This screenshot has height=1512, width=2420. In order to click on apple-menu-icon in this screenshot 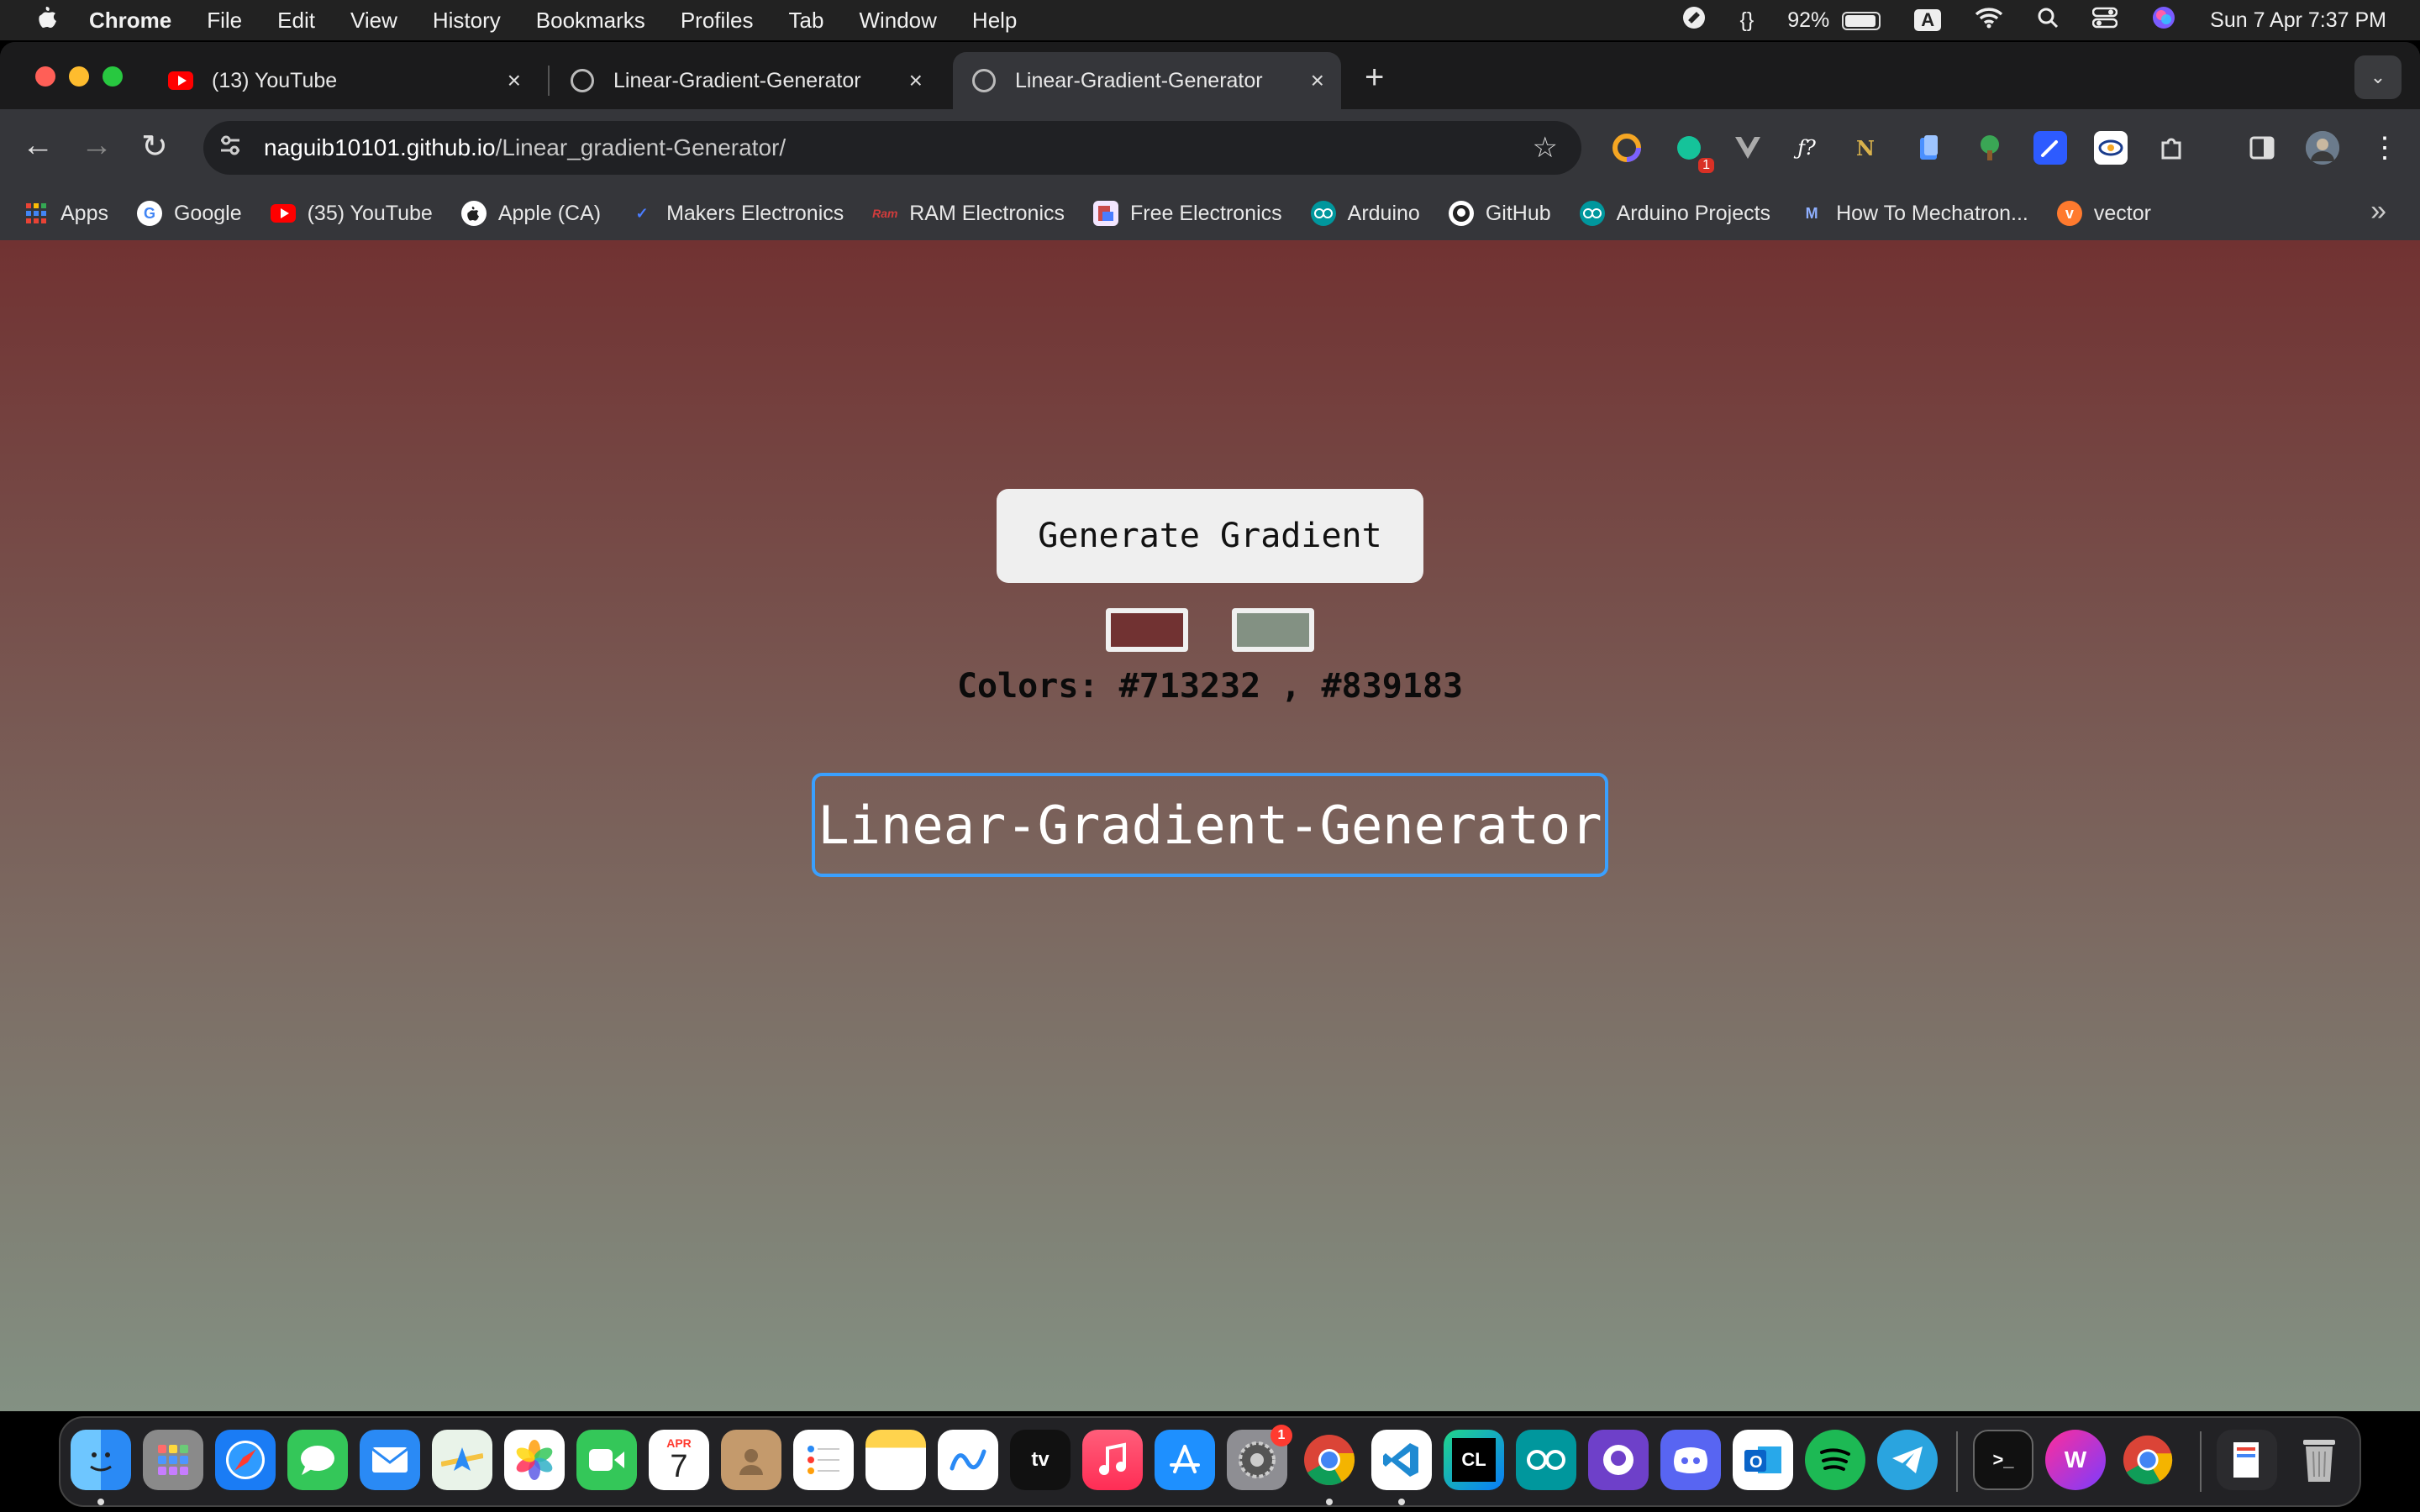, I will do `click(49, 20)`.